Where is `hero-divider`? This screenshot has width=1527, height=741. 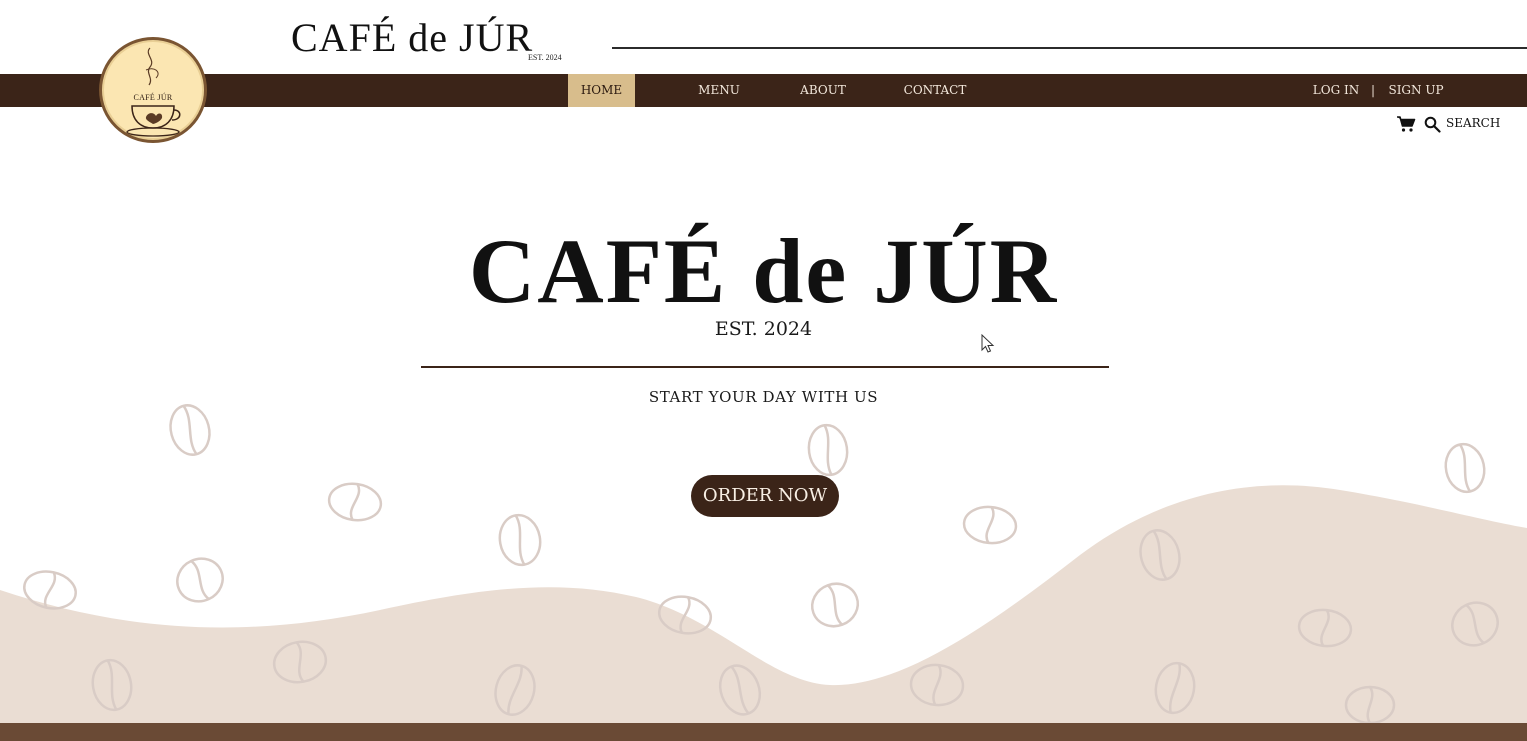
hero-divider is located at coordinates (765, 367).